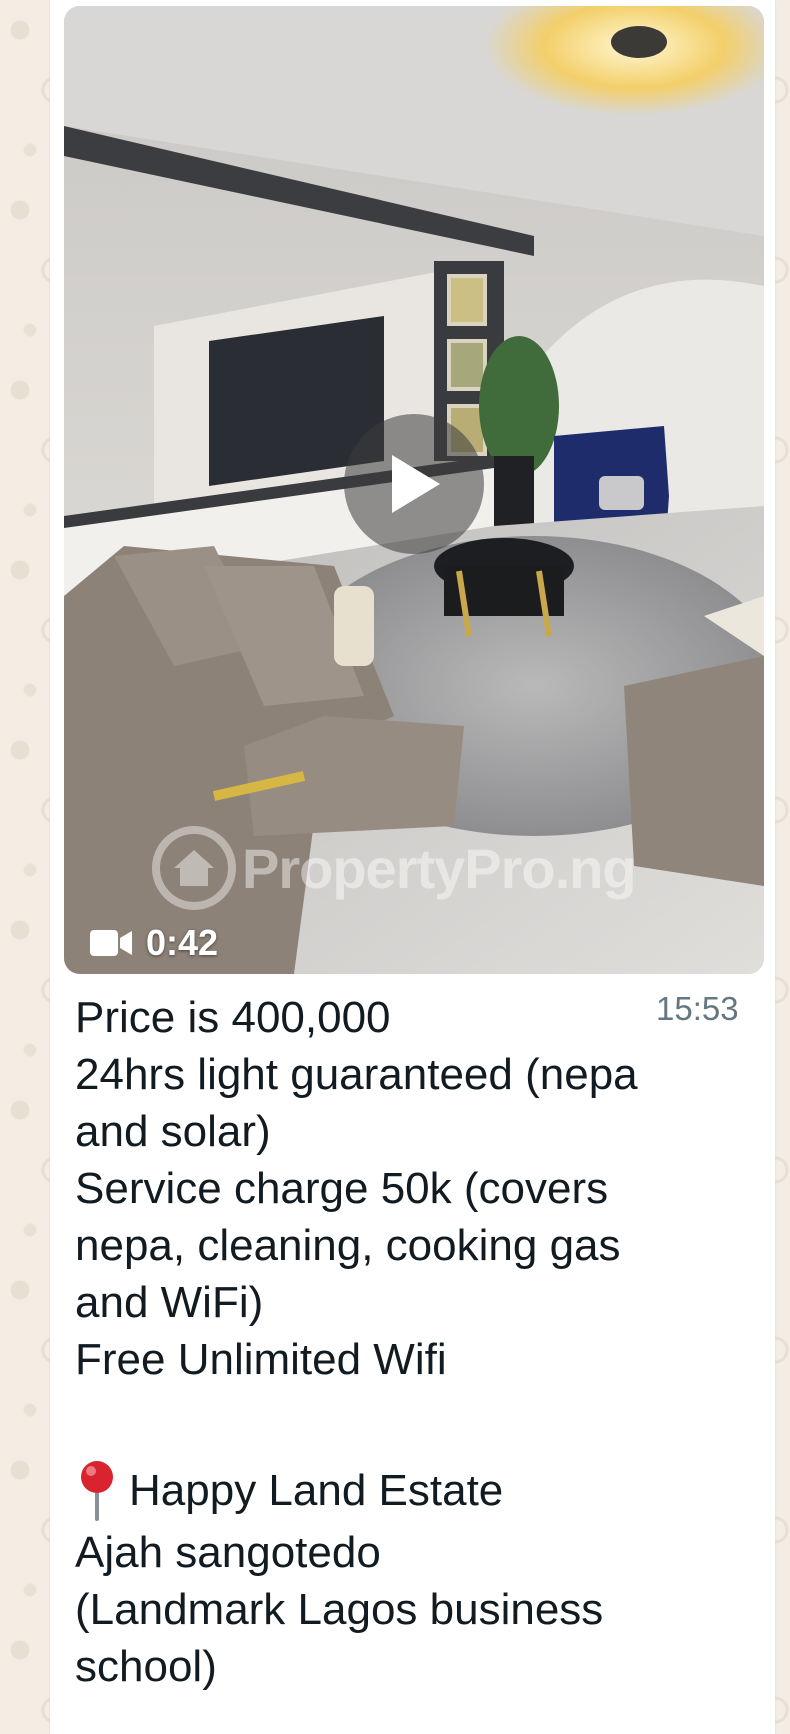 Image resolution: width=790 pixels, height=1734 pixels. Describe the element at coordinates (173, 1131) in the screenshot. I see `message-line: and solar)` at that location.